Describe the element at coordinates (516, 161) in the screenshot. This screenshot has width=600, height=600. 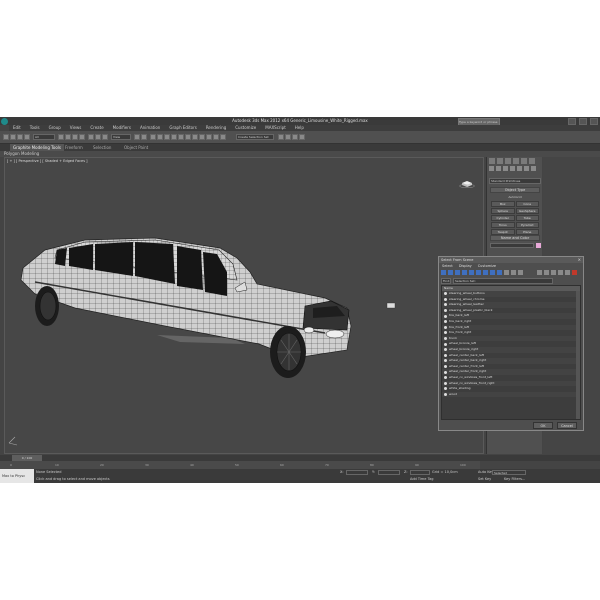
I see `motion-tab-icon` at that location.